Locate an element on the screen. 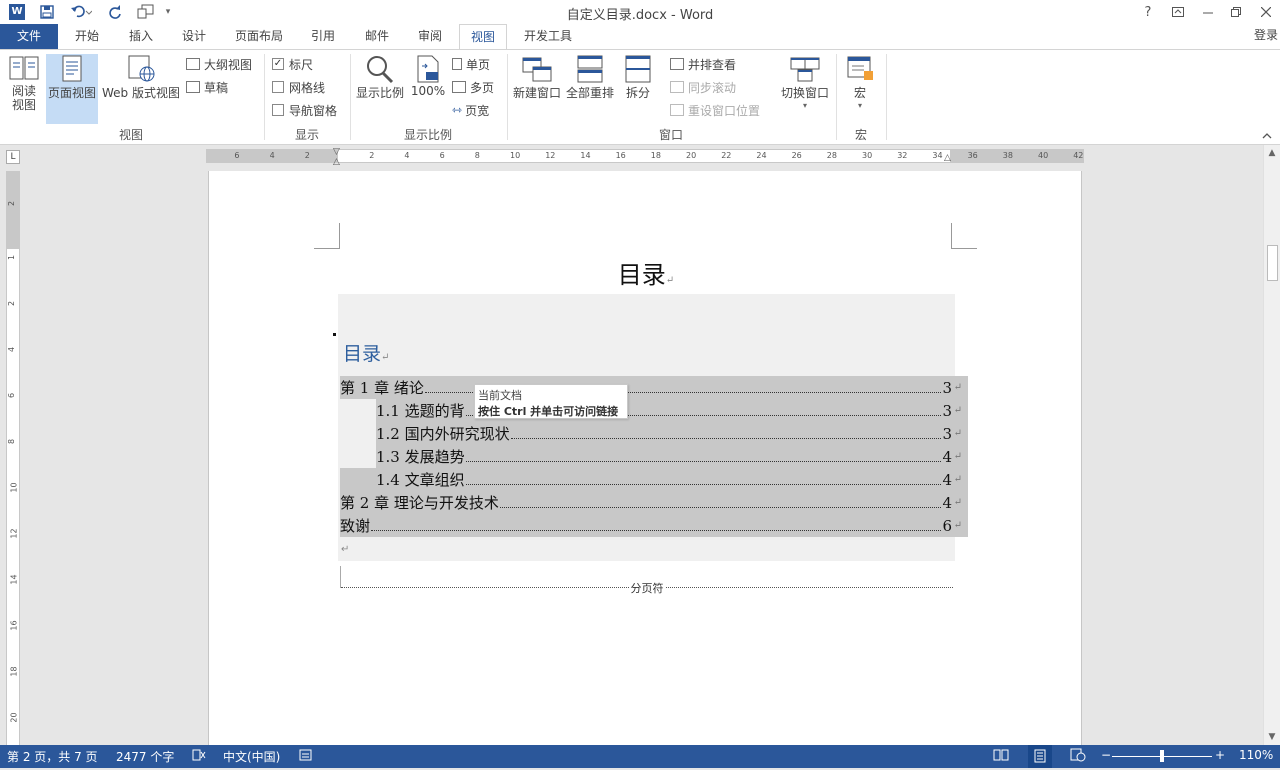 This screenshot has width=1280, height=770. proofing-icon is located at coordinates (199, 756).